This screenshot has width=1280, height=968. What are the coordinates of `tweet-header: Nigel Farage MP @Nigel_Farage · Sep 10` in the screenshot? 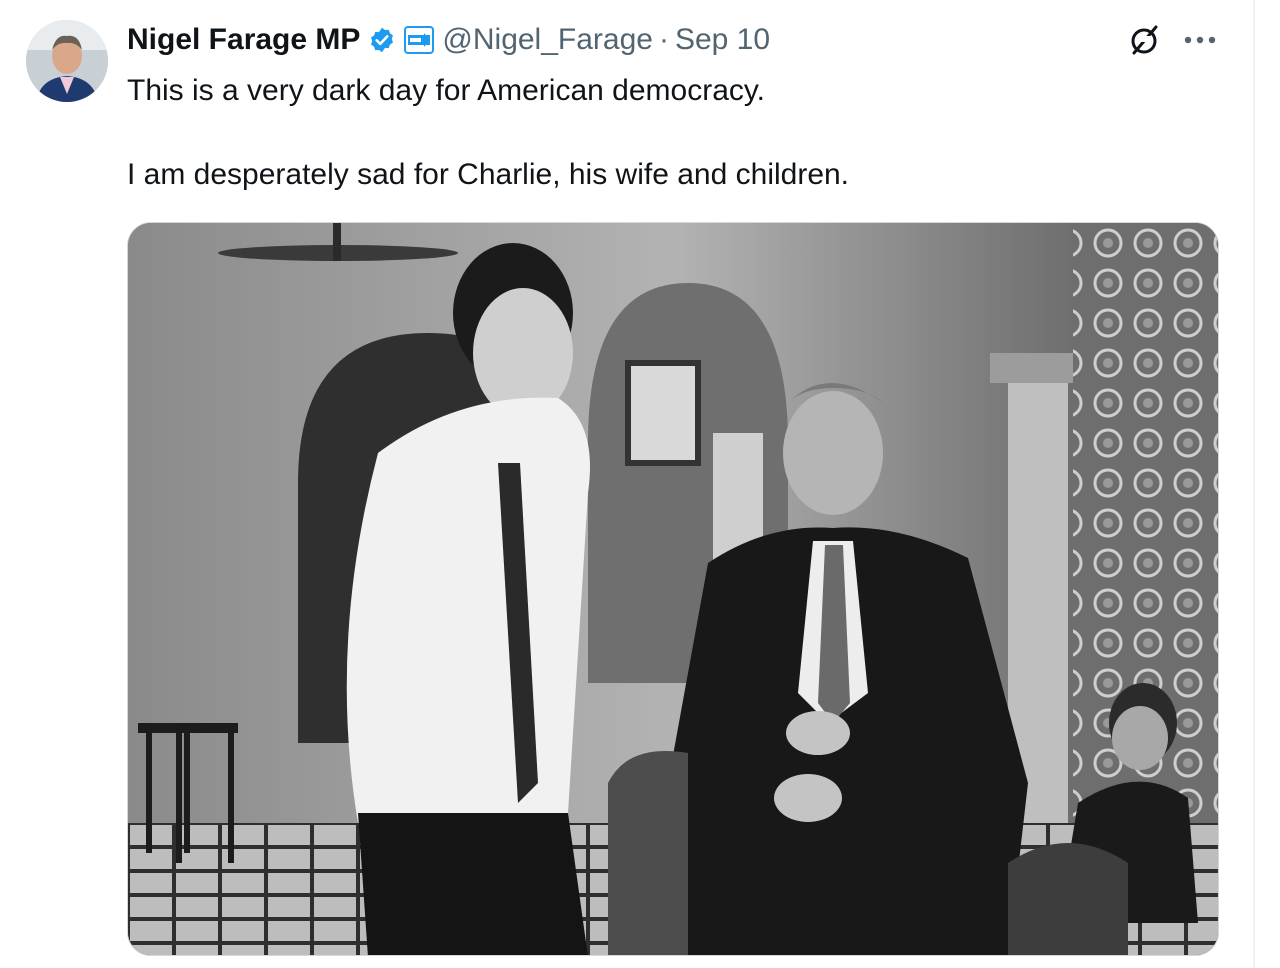 It's located at (448, 40).